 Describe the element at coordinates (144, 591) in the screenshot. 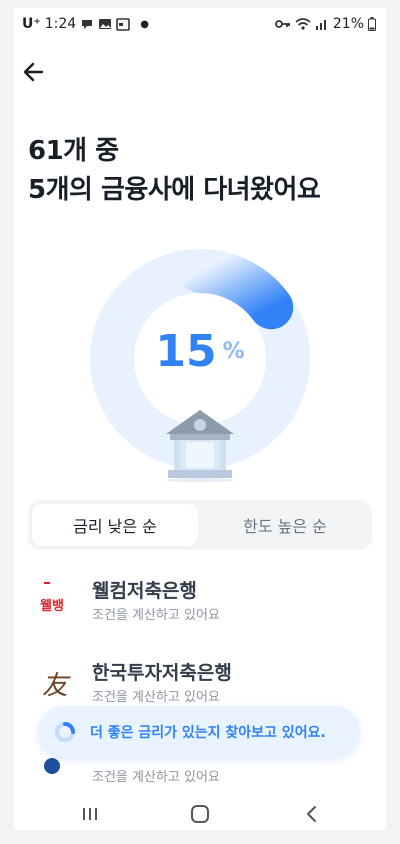

I see `bank-name: 웰컴저축은행` at that location.